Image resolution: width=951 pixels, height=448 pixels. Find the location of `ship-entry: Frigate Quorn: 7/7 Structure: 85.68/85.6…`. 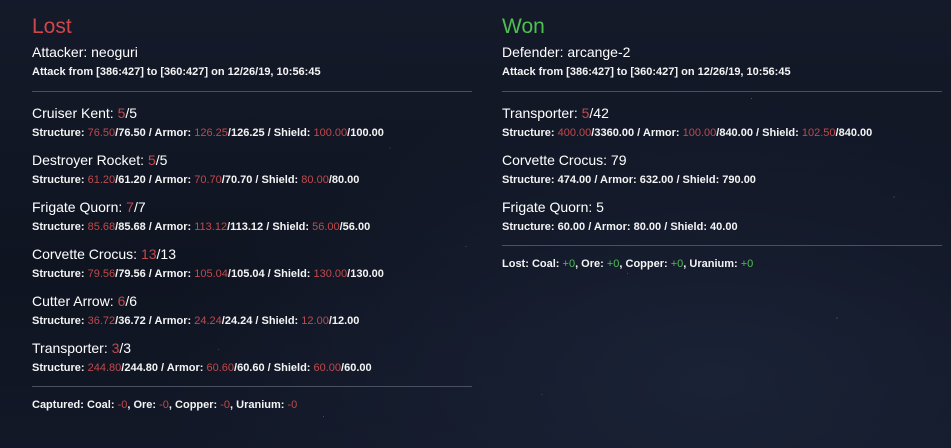

ship-entry: Frigate Quorn: 7/7 Structure: 85.68/85.6… is located at coordinates (252, 215).